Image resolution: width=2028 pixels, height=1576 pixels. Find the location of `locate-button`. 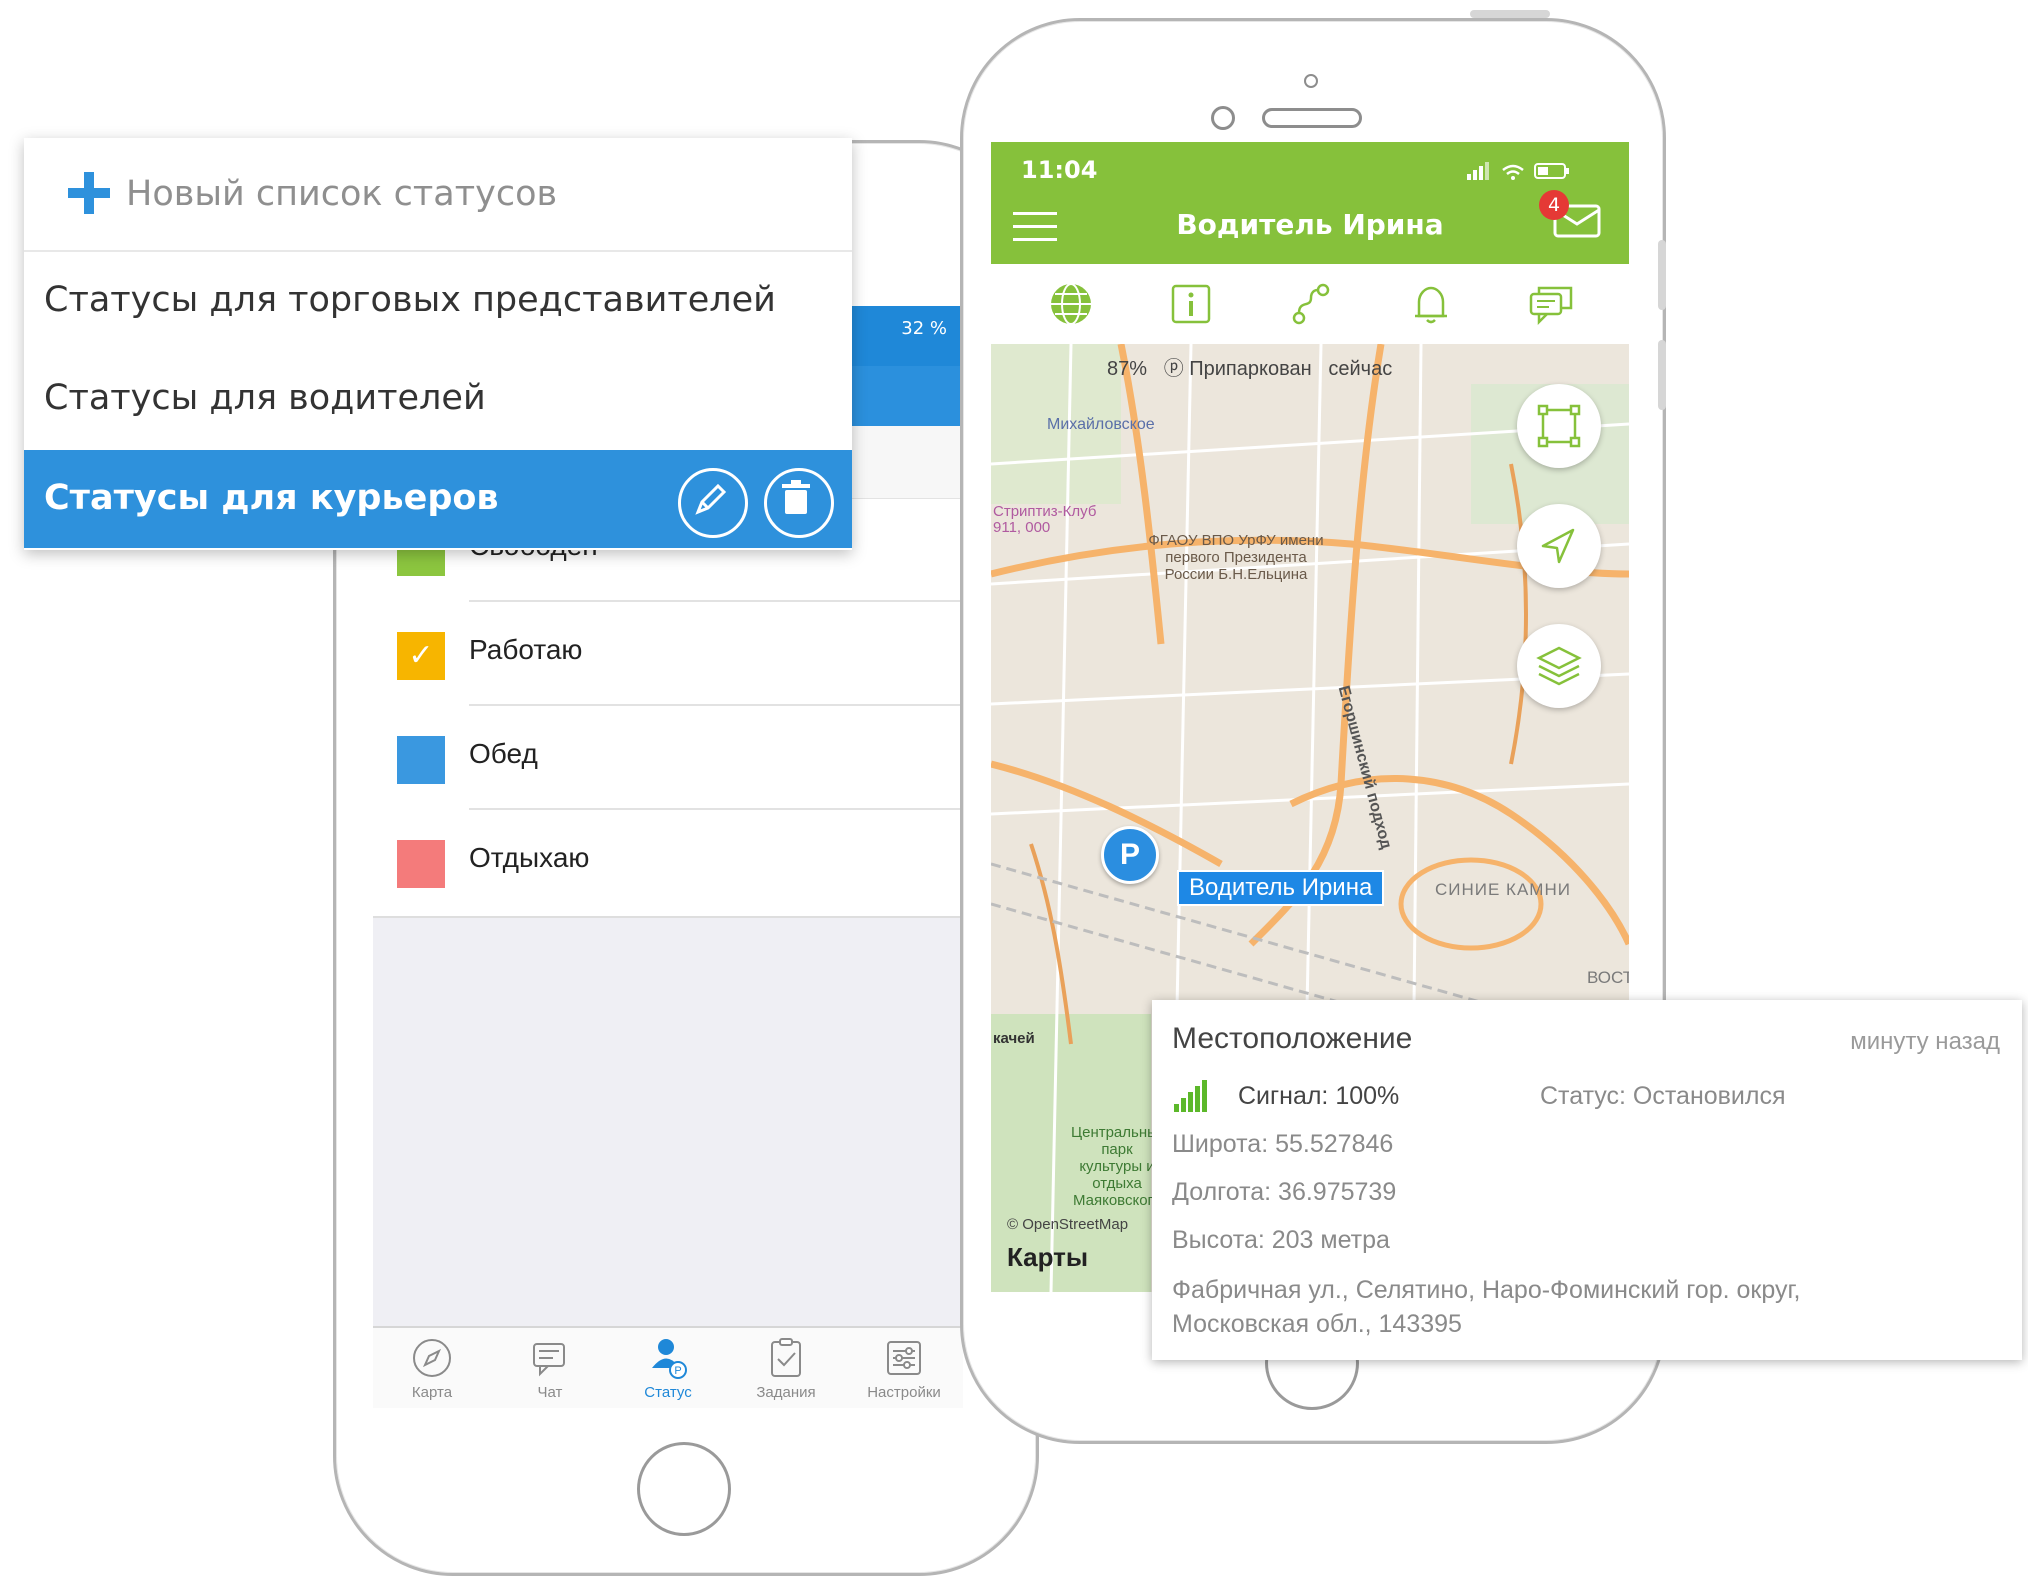

locate-button is located at coordinates (1559, 546).